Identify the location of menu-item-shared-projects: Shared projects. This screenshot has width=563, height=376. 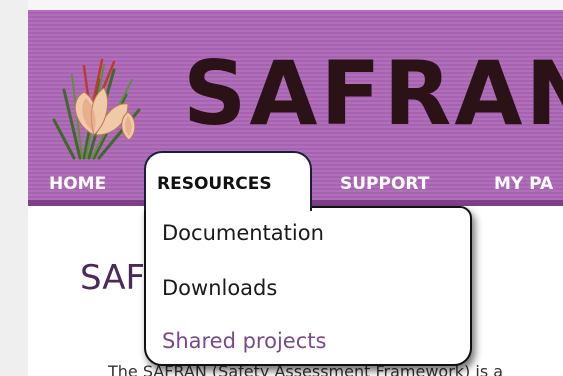
(244, 341).